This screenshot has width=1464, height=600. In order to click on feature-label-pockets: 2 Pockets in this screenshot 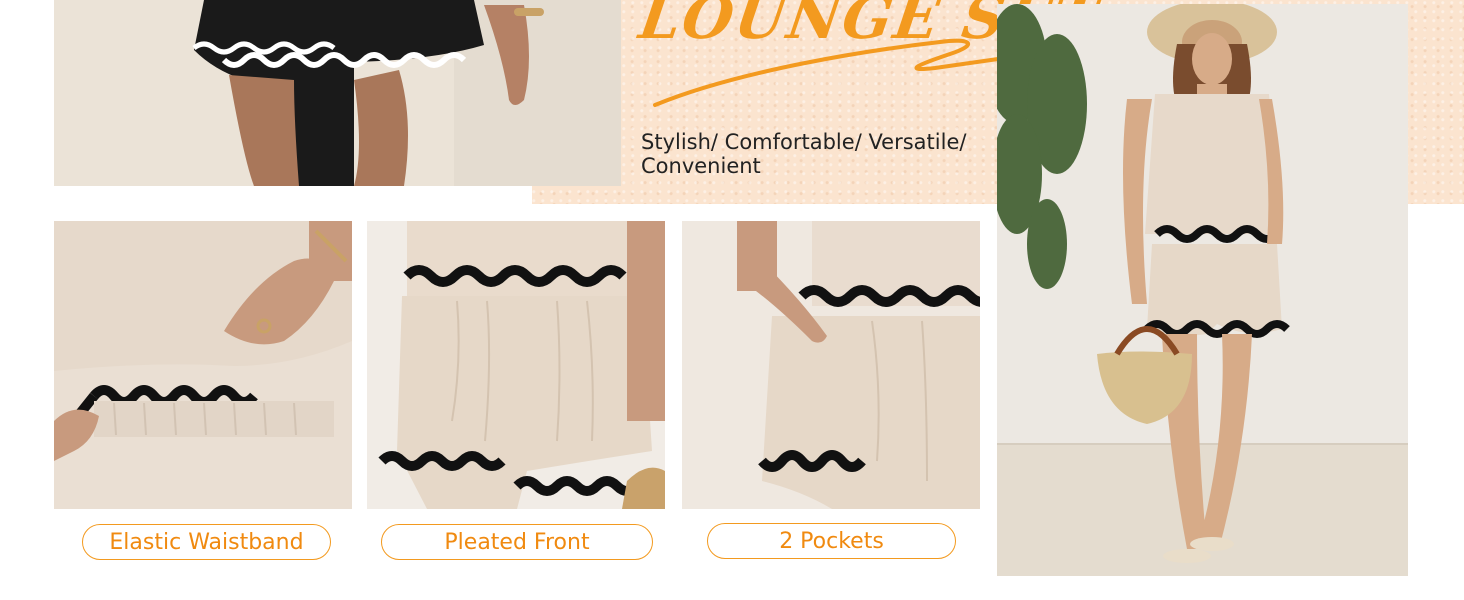, I will do `click(831, 541)`.